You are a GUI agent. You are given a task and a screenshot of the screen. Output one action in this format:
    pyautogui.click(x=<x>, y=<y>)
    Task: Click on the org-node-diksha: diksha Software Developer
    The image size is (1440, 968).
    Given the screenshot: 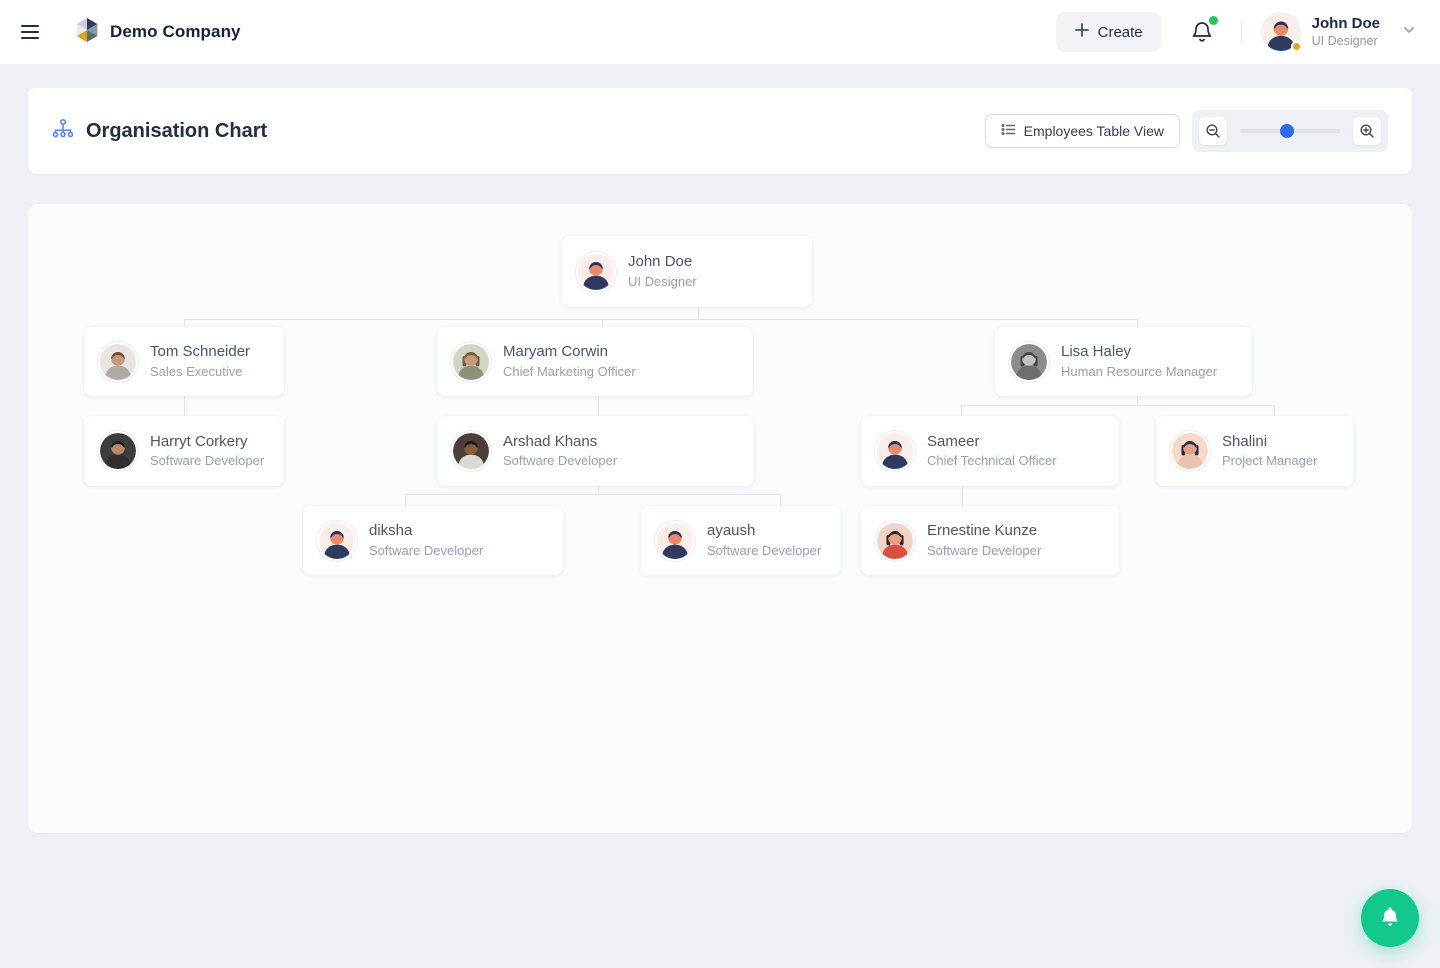 What is the action you would take?
    pyautogui.click(x=433, y=540)
    